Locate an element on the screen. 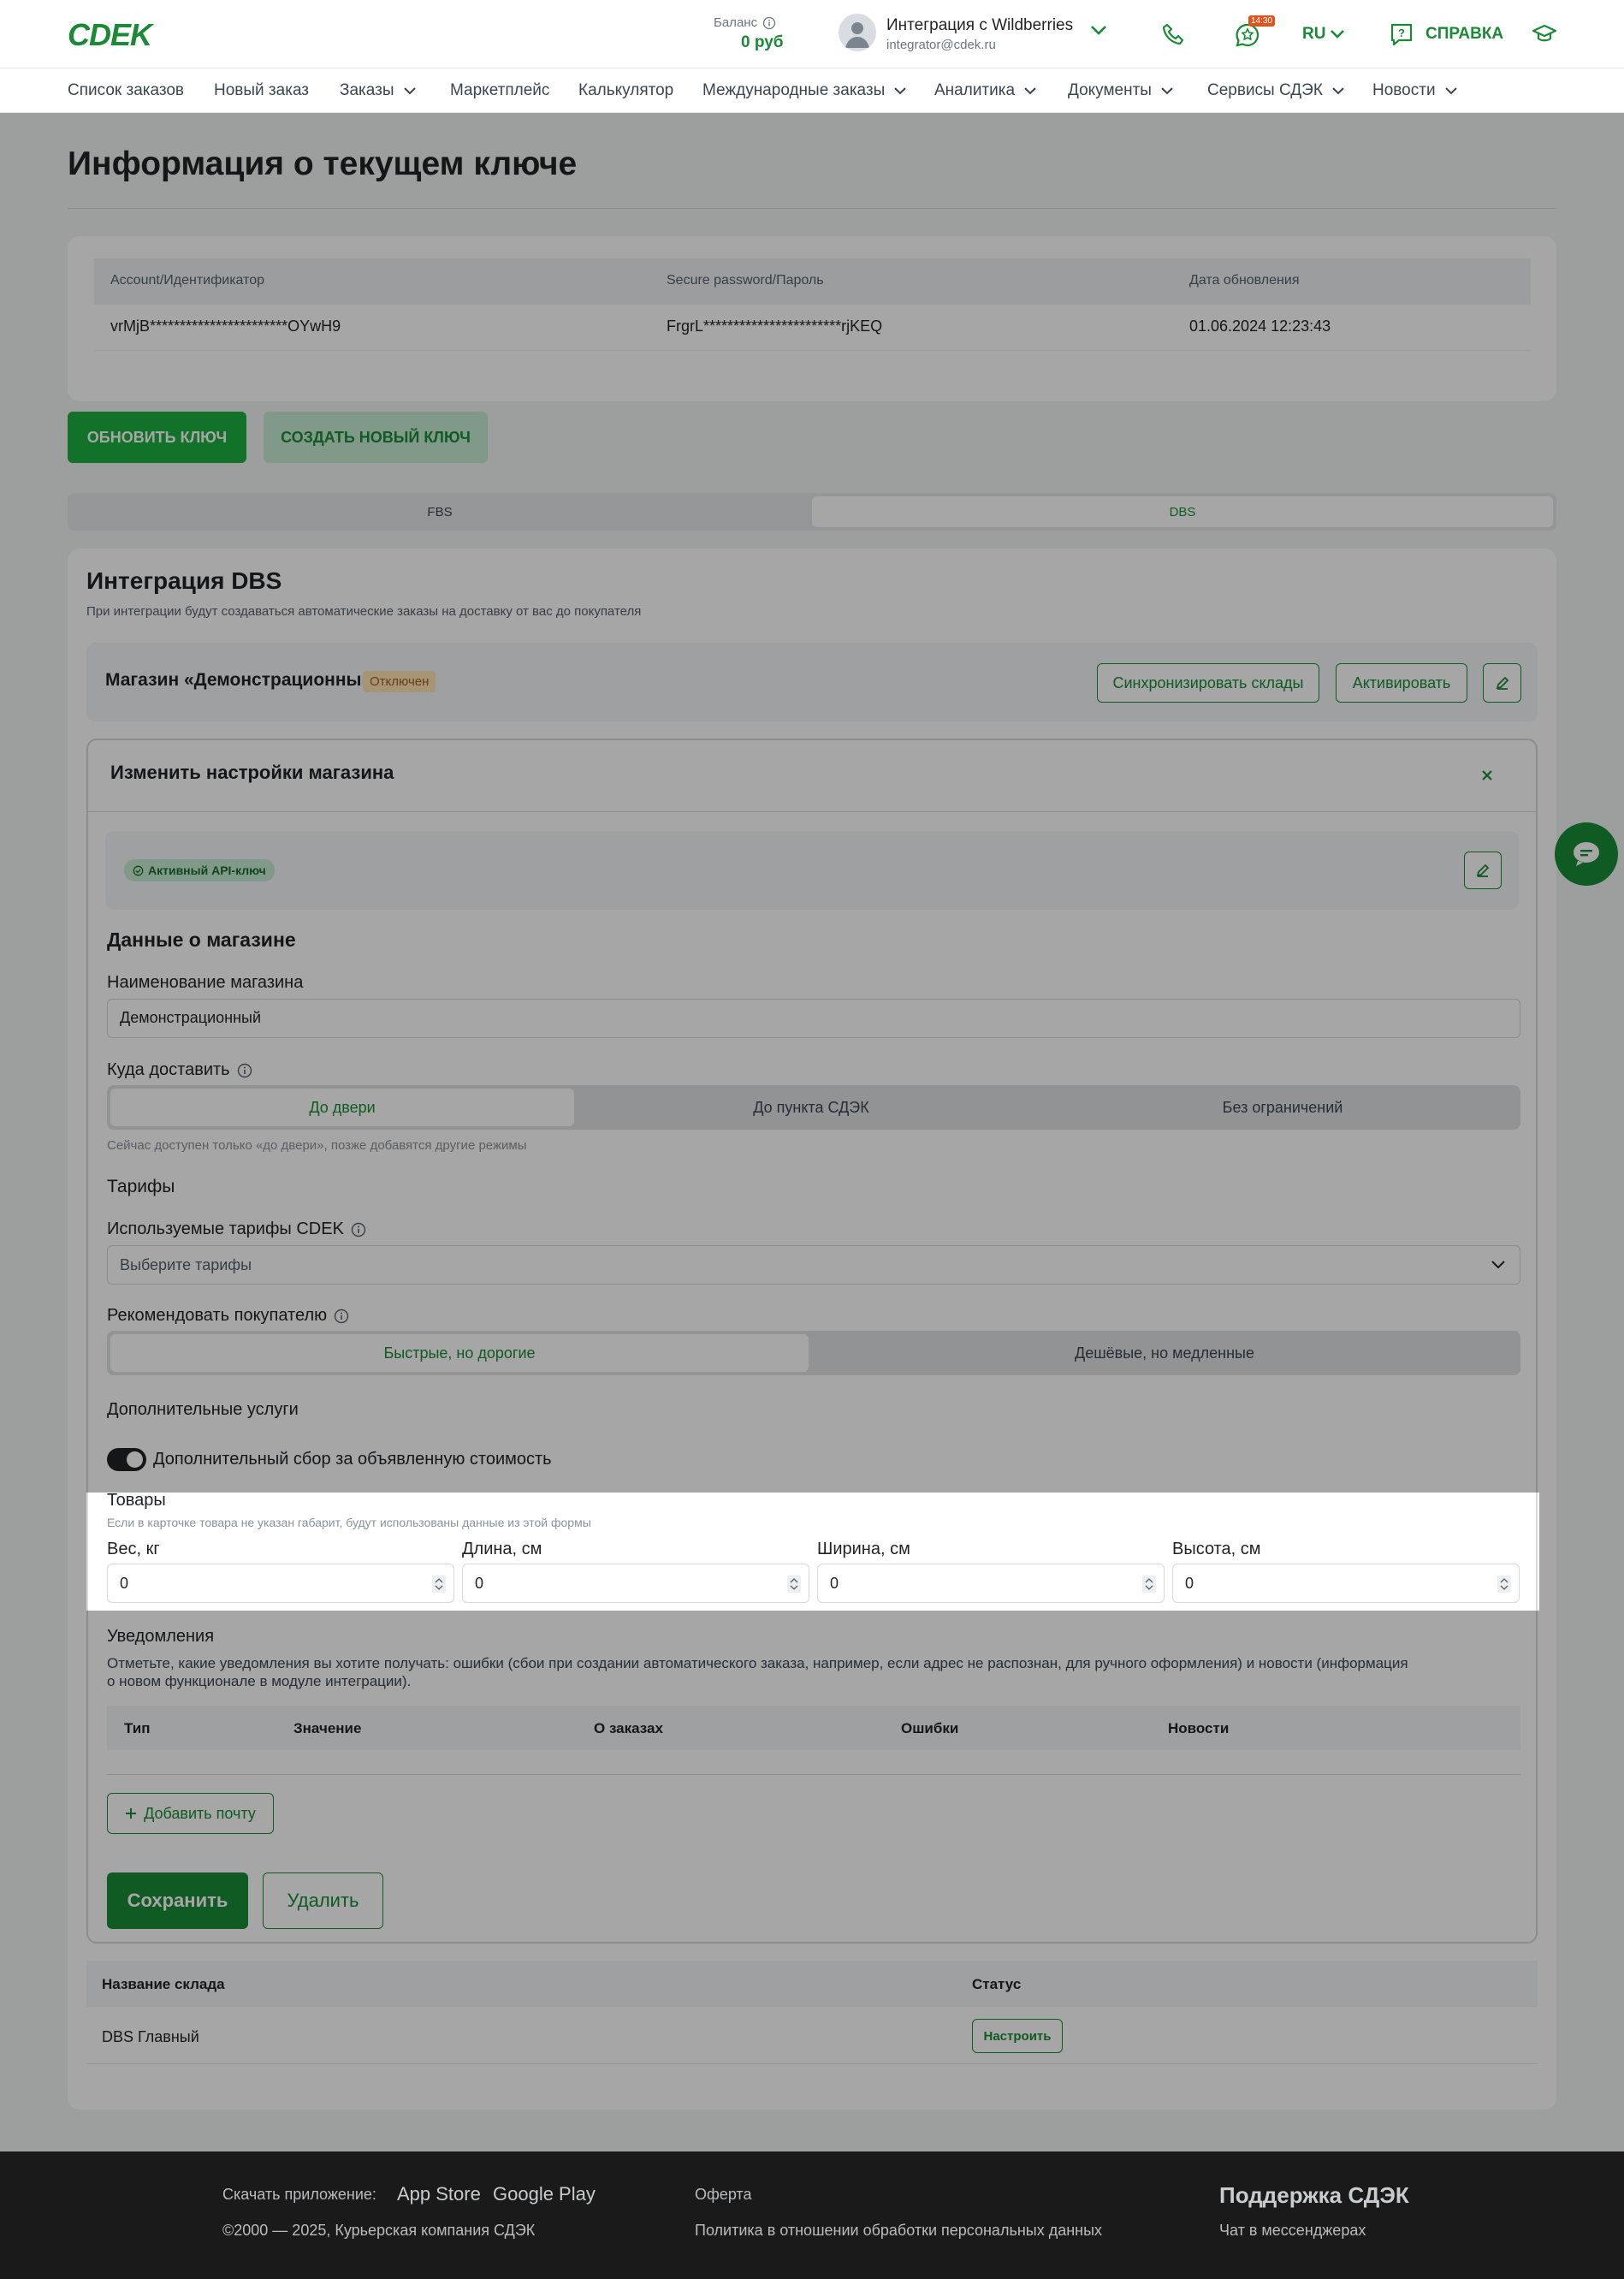  nav-item-calculator: Калькулятор is located at coordinates (625, 90).